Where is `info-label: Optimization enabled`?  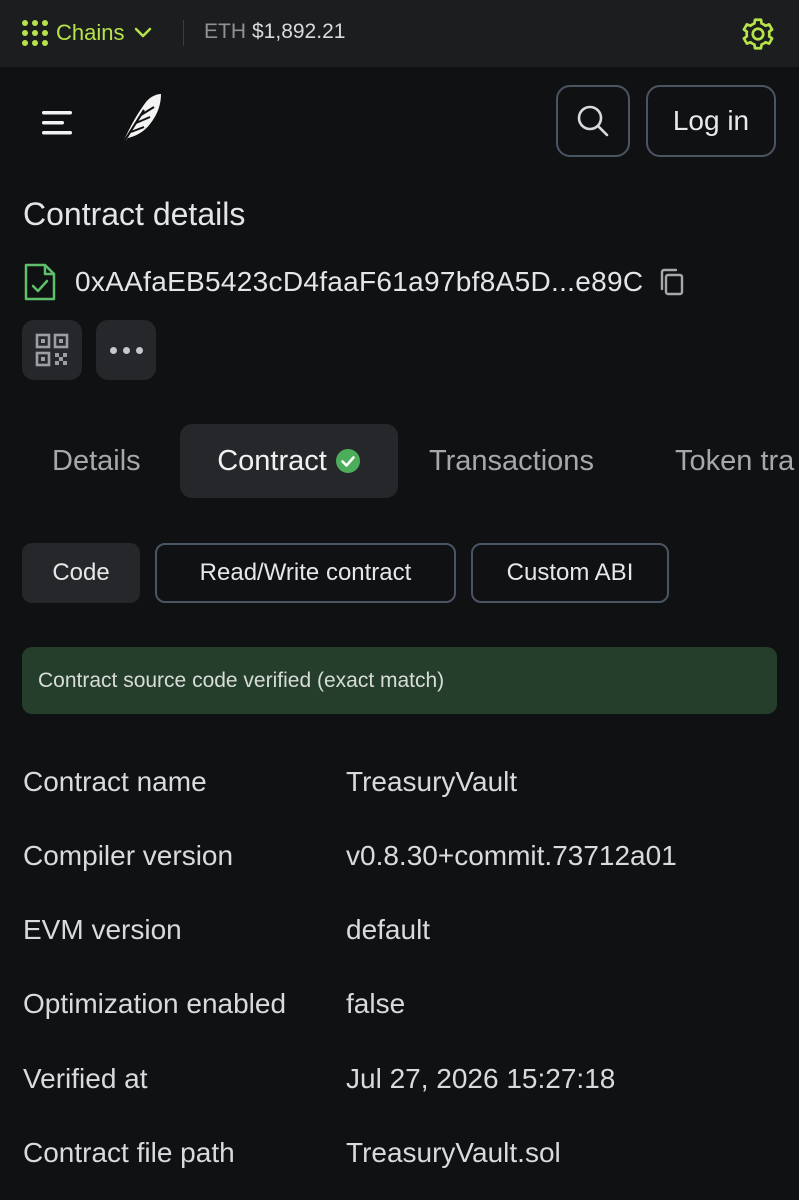 info-label: Optimization enabled is located at coordinates (155, 1003).